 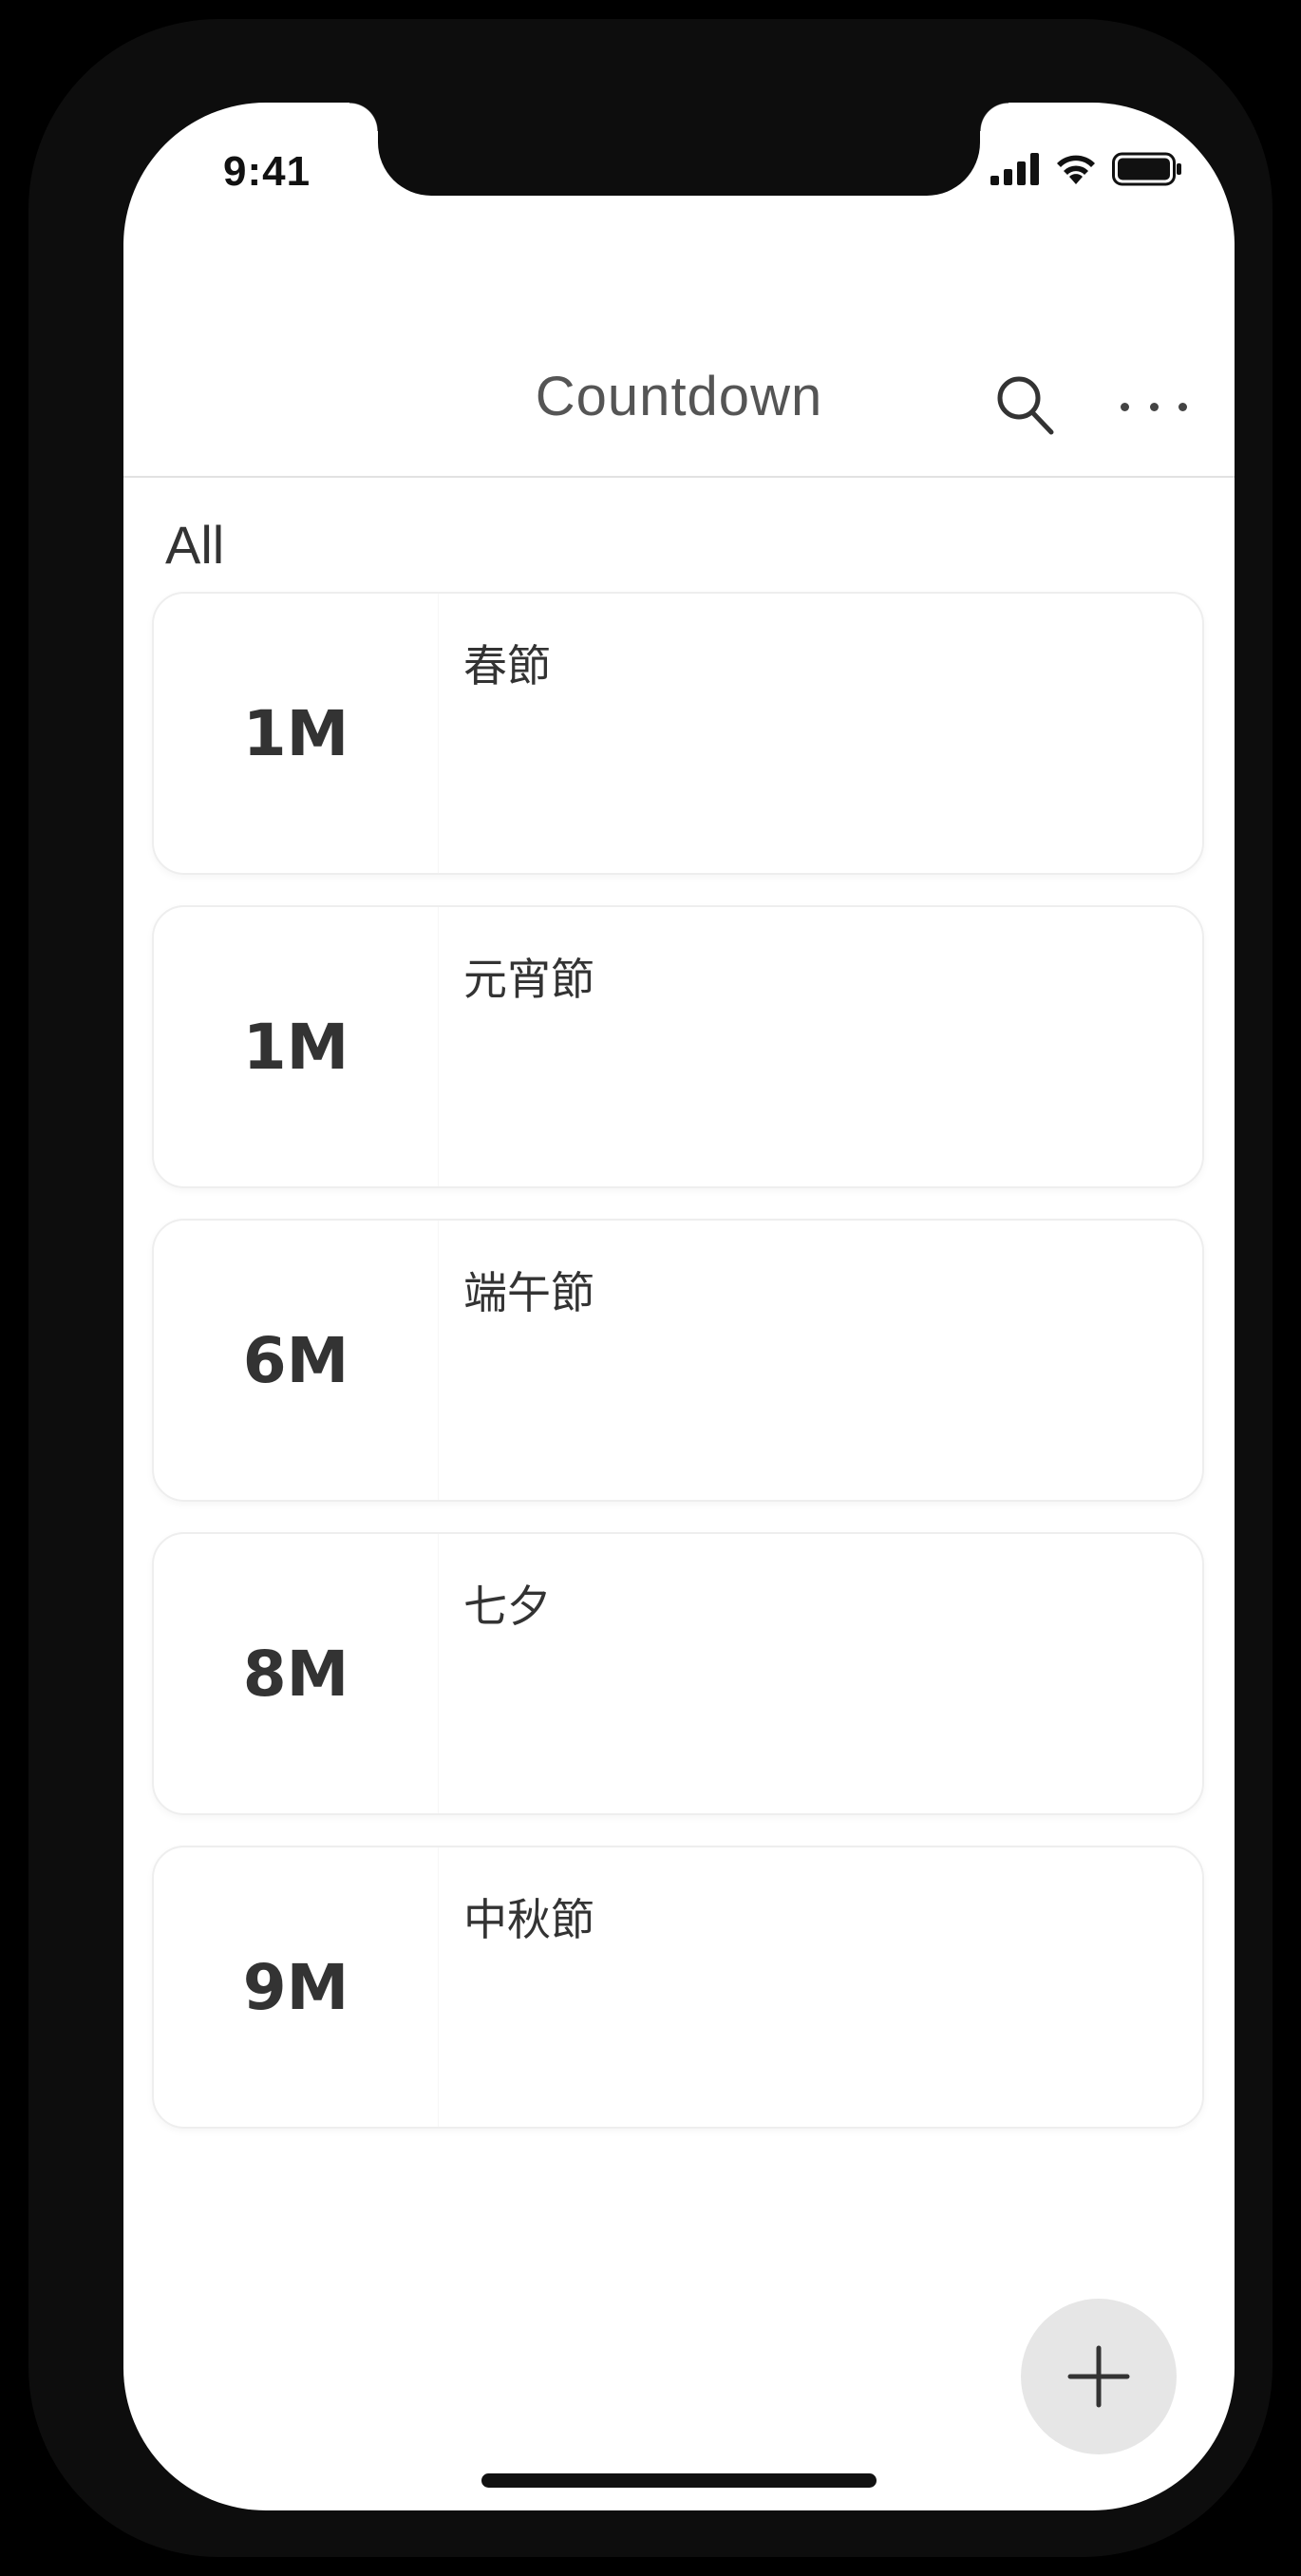 I want to click on add-countdown-button, so click(x=1099, y=2376).